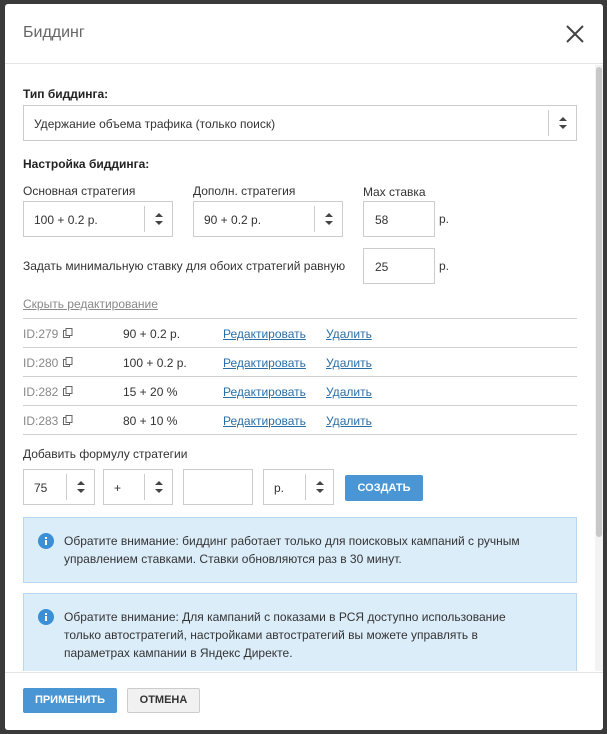  What do you see at coordinates (394, 192) in the screenshot?
I see `max-bid-label: Max ставка` at bounding box center [394, 192].